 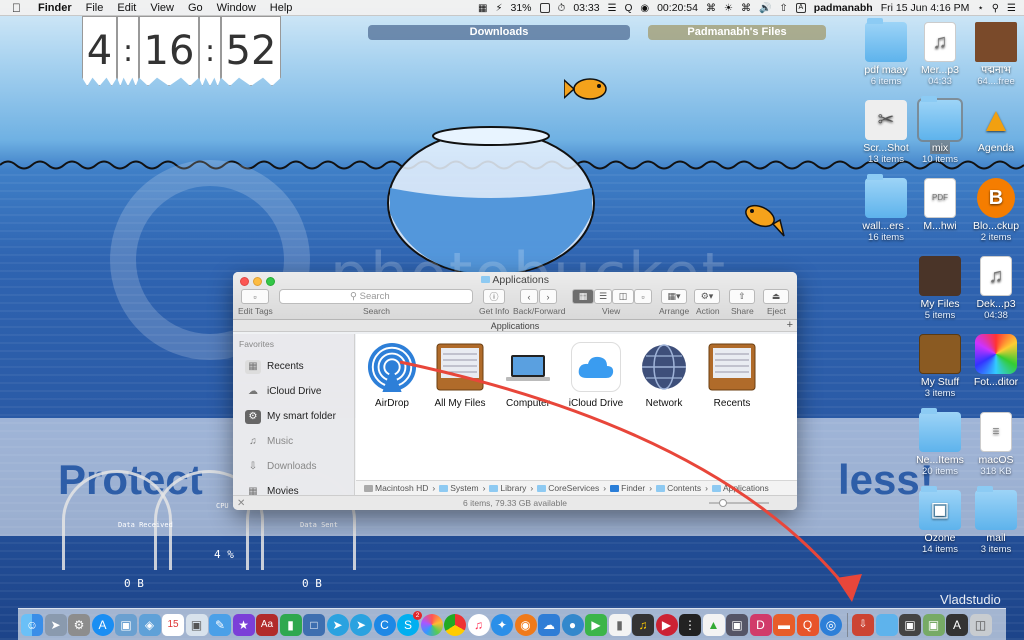 What do you see at coordinates (886, 133) in the screenshot?
I see `desktop-icon-screenshot: ✂ Scr...Shot 13 items` at bounding box center [886, 133].